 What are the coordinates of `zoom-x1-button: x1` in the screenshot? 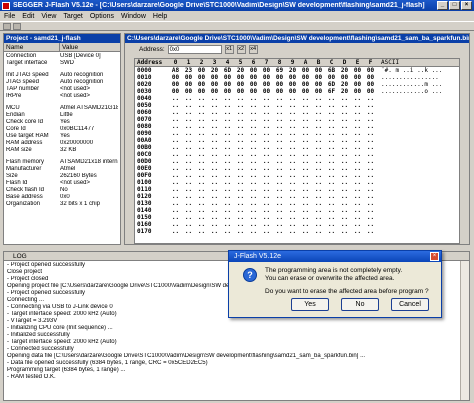 It's located at (229, 49).